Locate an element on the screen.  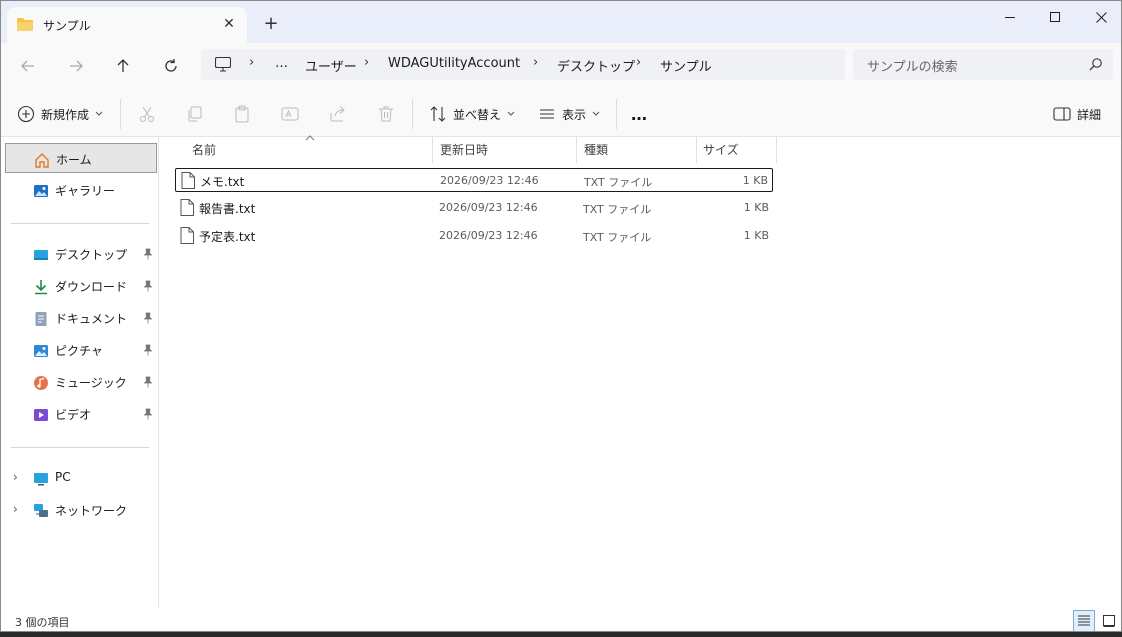
breadcrumb-account: WDAGUtilityAccount is located at coordinates (454, 63).